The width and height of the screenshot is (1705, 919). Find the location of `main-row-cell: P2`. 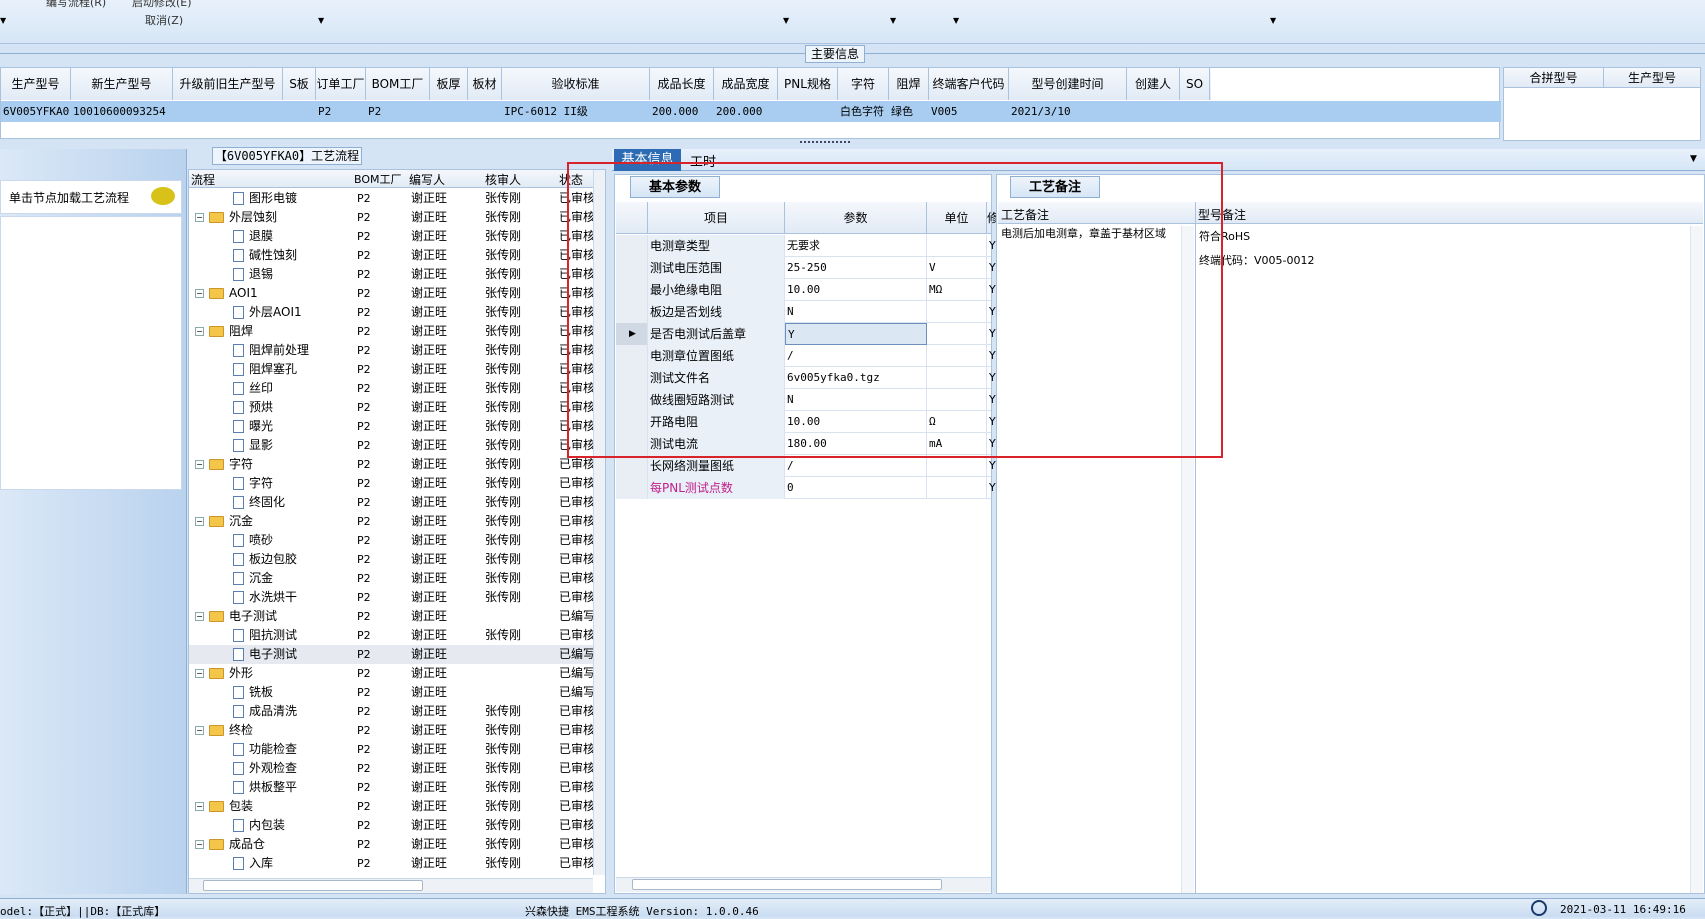

main-row-cell: P2 is located at coordinates (341, 111).